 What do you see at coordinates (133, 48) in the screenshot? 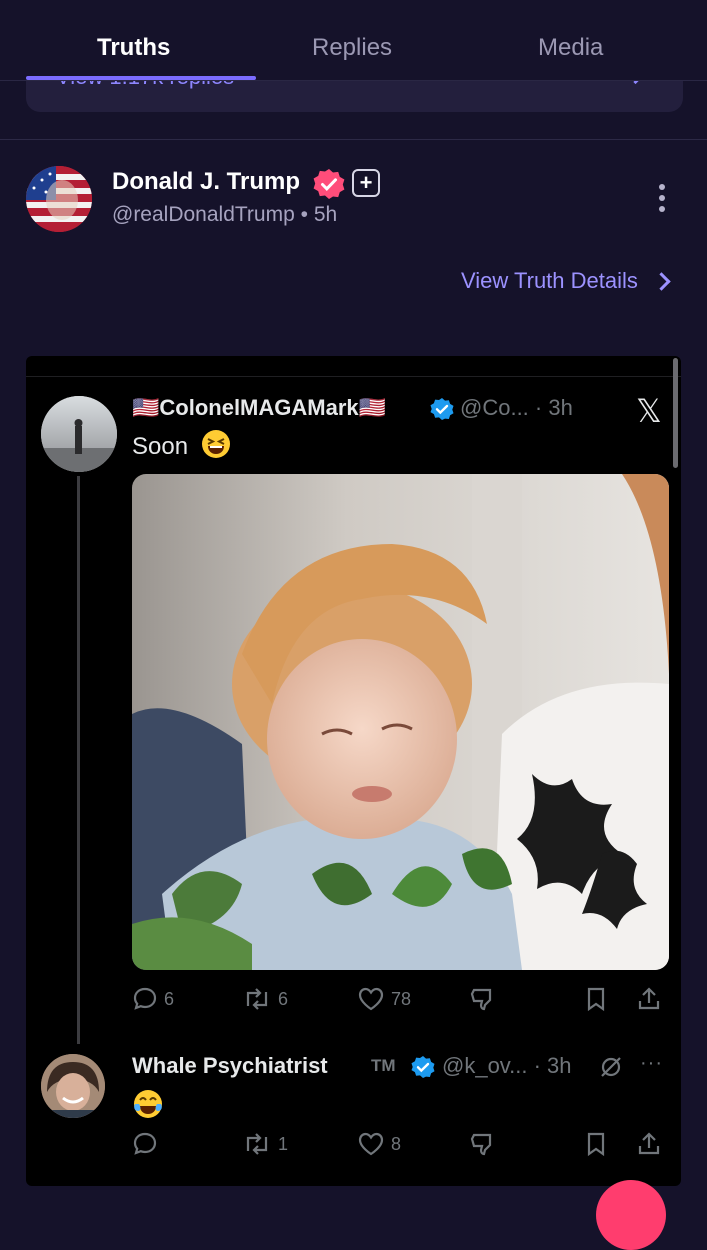
I see `tab-truths: Truths` at bounding box center [133, 48].